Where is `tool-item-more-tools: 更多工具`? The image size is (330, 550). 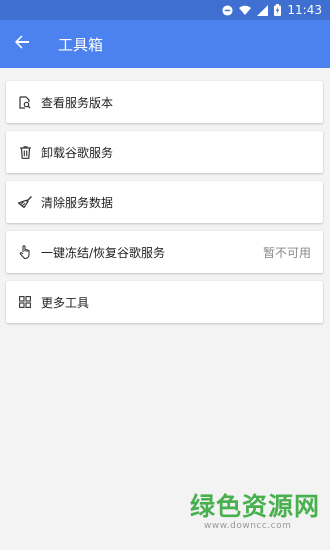
tool-item-more-tools: 更多工具 is located at coordinates (164, 302).